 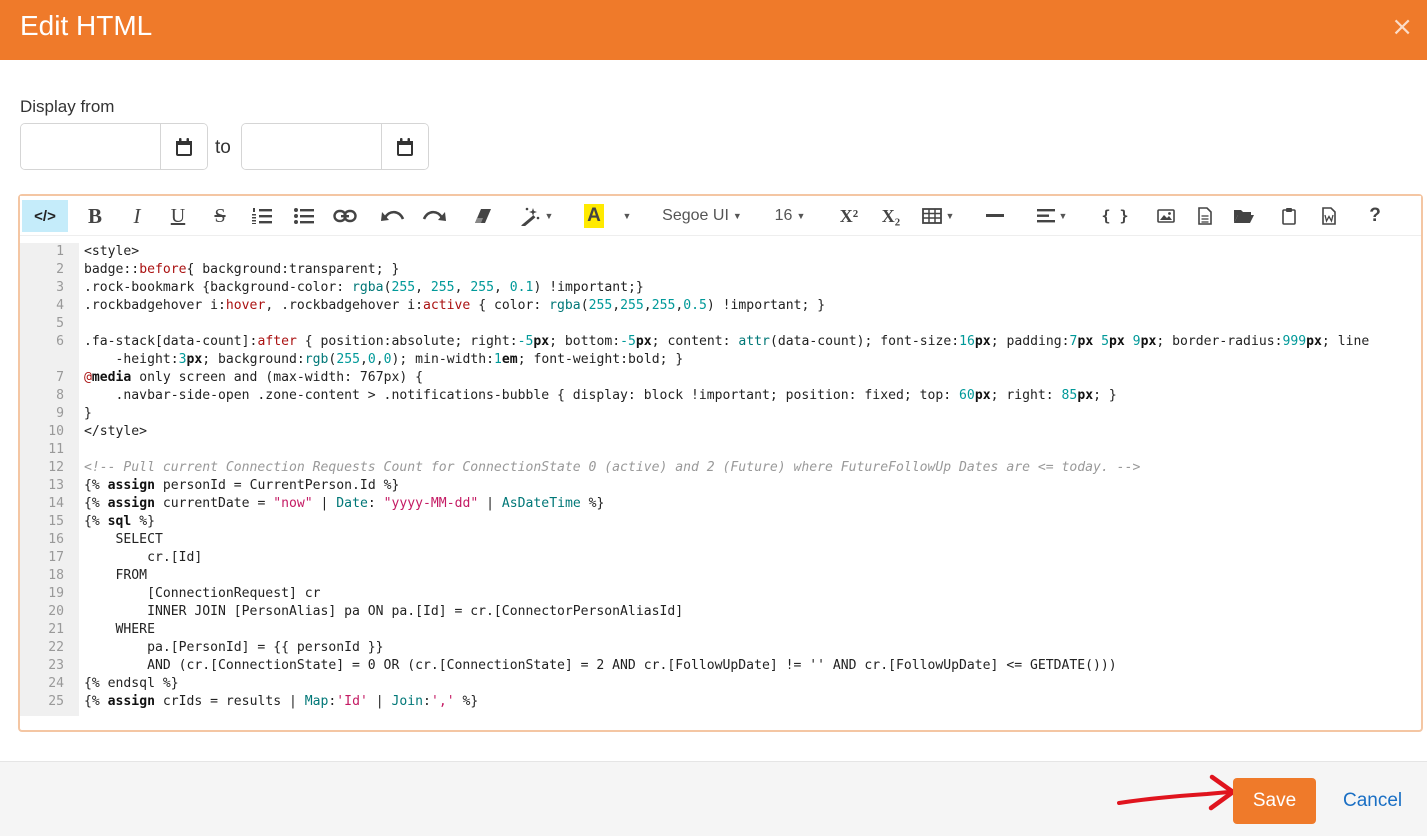 I want to click on line-number: 7, so click(x=60, y=377).